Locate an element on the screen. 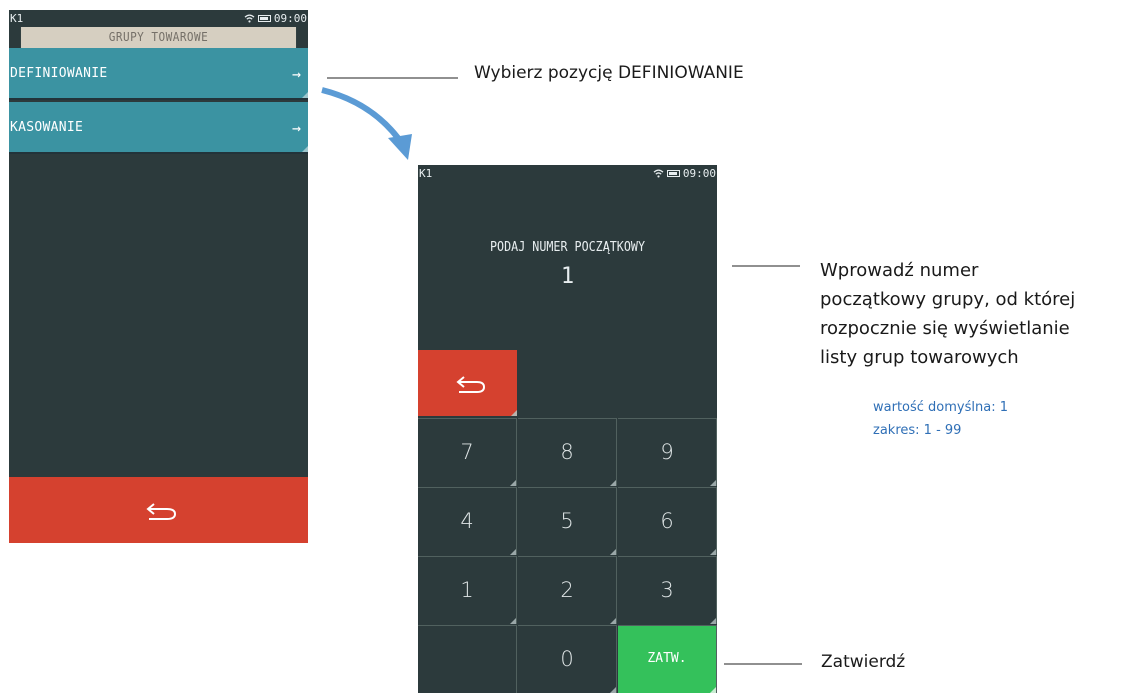 The image size is (1132, 693). key-7: 7 is located at coordinates (467, 452).